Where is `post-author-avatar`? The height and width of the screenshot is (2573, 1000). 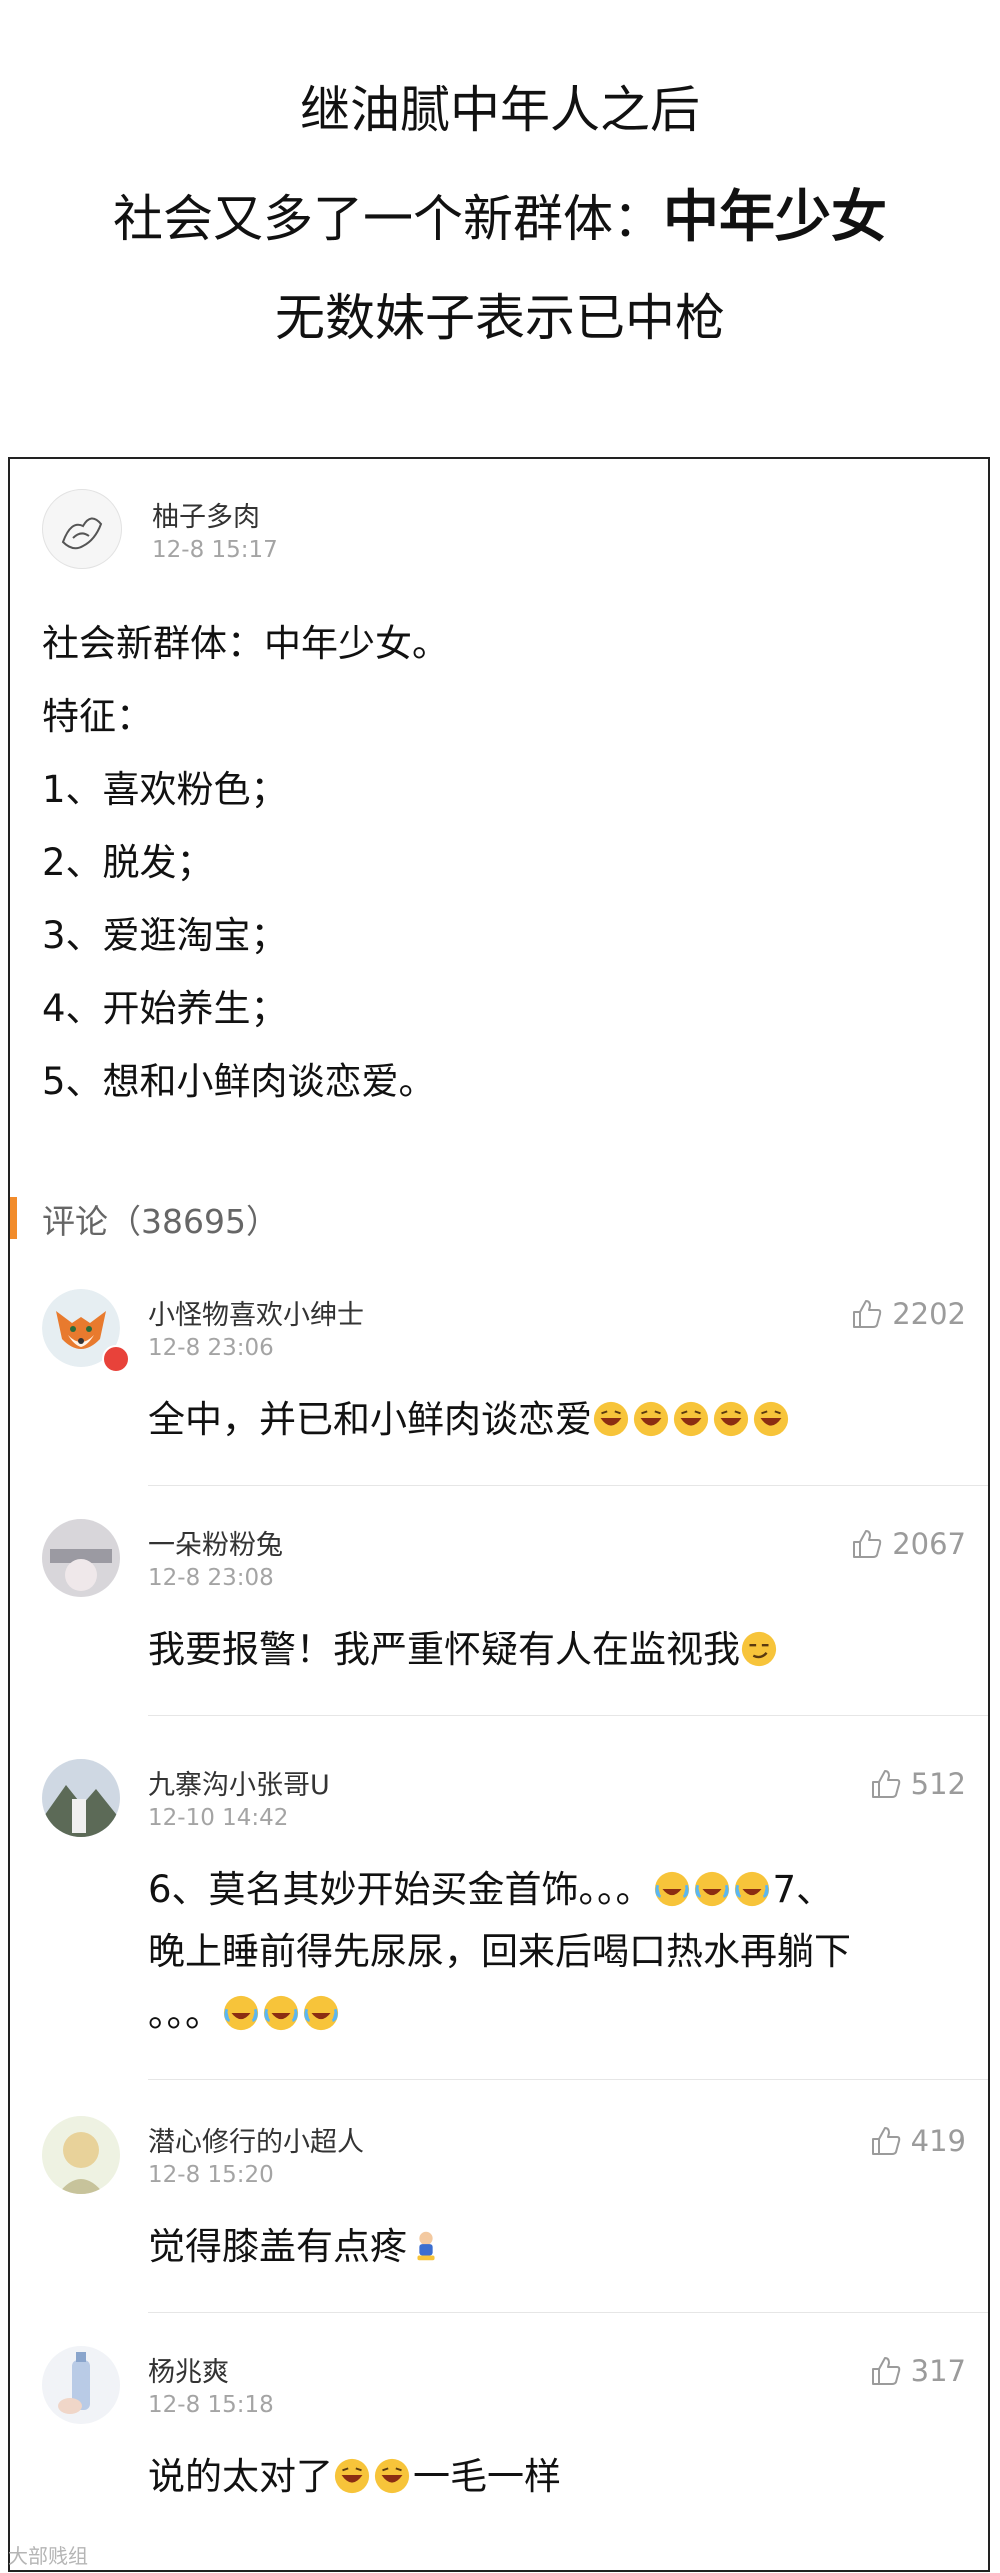 post-author-avatar is located at coordinates (82, 529).